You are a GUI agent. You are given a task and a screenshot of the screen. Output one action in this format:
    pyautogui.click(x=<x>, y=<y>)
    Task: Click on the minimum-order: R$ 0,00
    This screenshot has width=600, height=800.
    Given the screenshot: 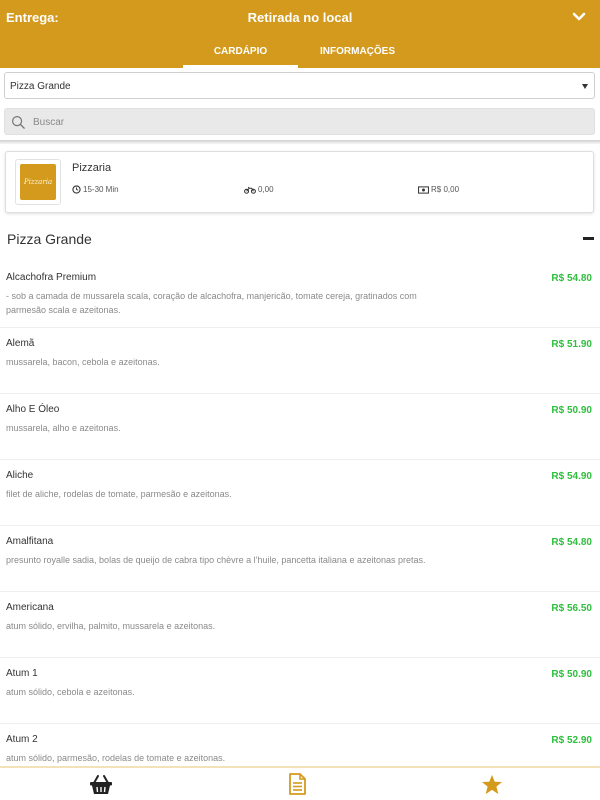 What is the action you would take?
    pyautogui.click(x=438, y=189)
    